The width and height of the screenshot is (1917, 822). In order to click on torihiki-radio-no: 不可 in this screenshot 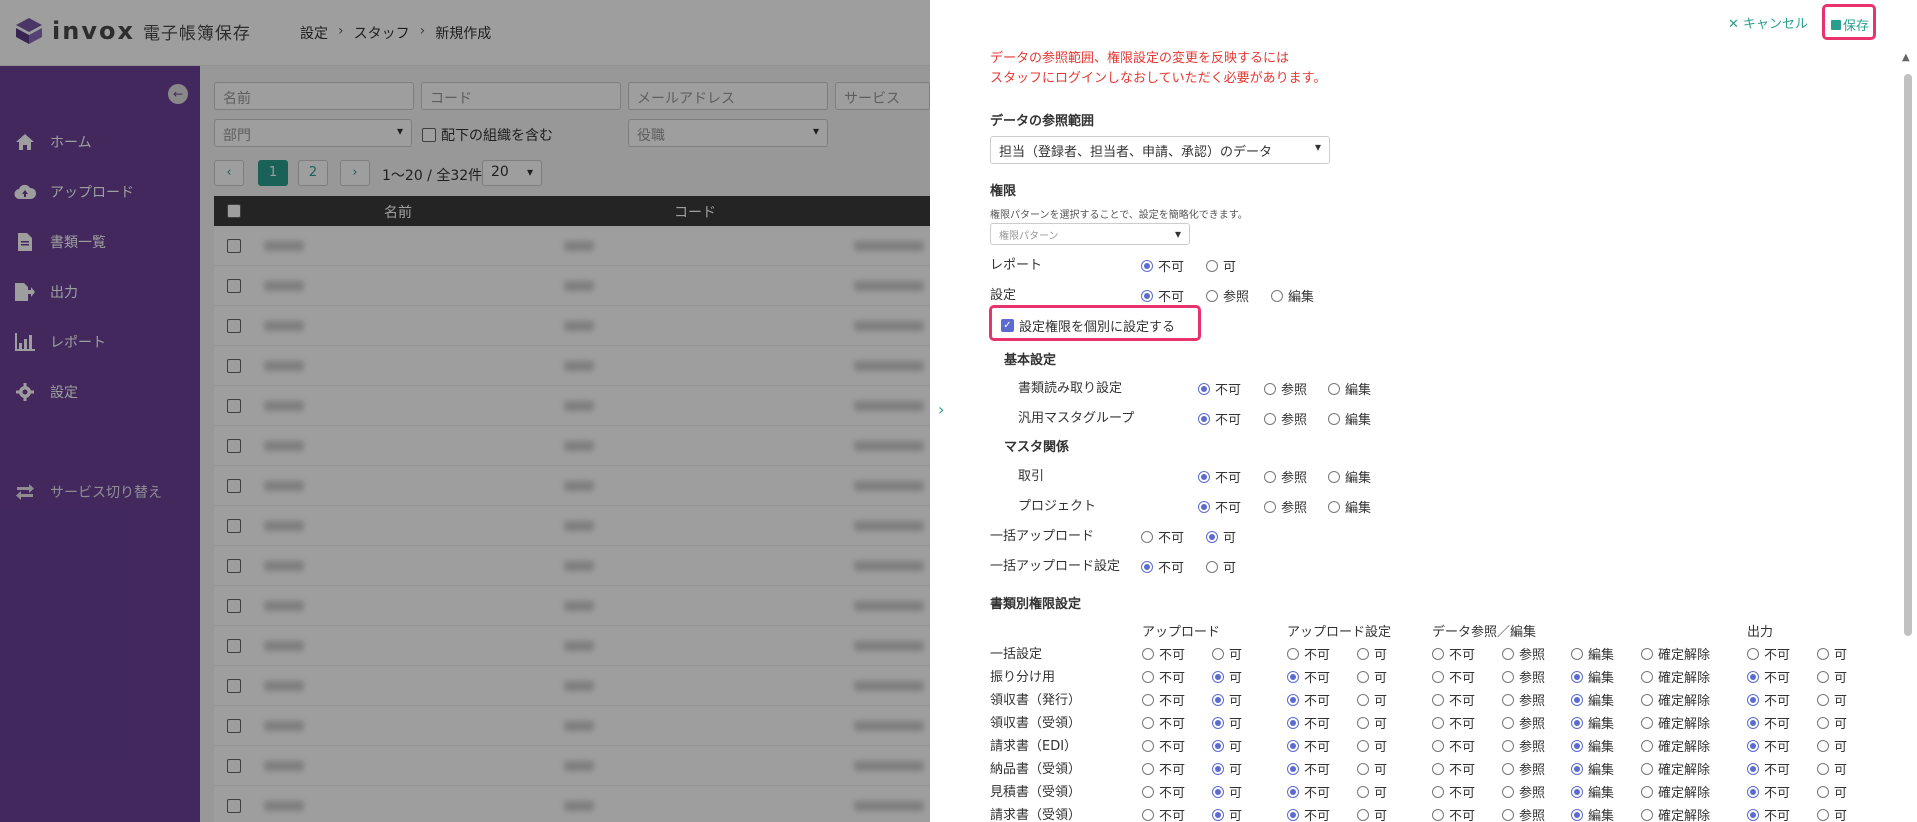, I will do `click(1219, 476)`.